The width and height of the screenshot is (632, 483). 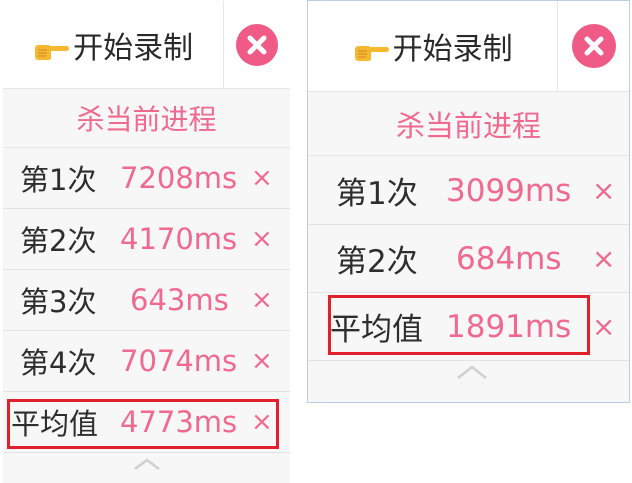 I want to click on result-row: 第2次 684ms ×, so click(x=468, y=259).